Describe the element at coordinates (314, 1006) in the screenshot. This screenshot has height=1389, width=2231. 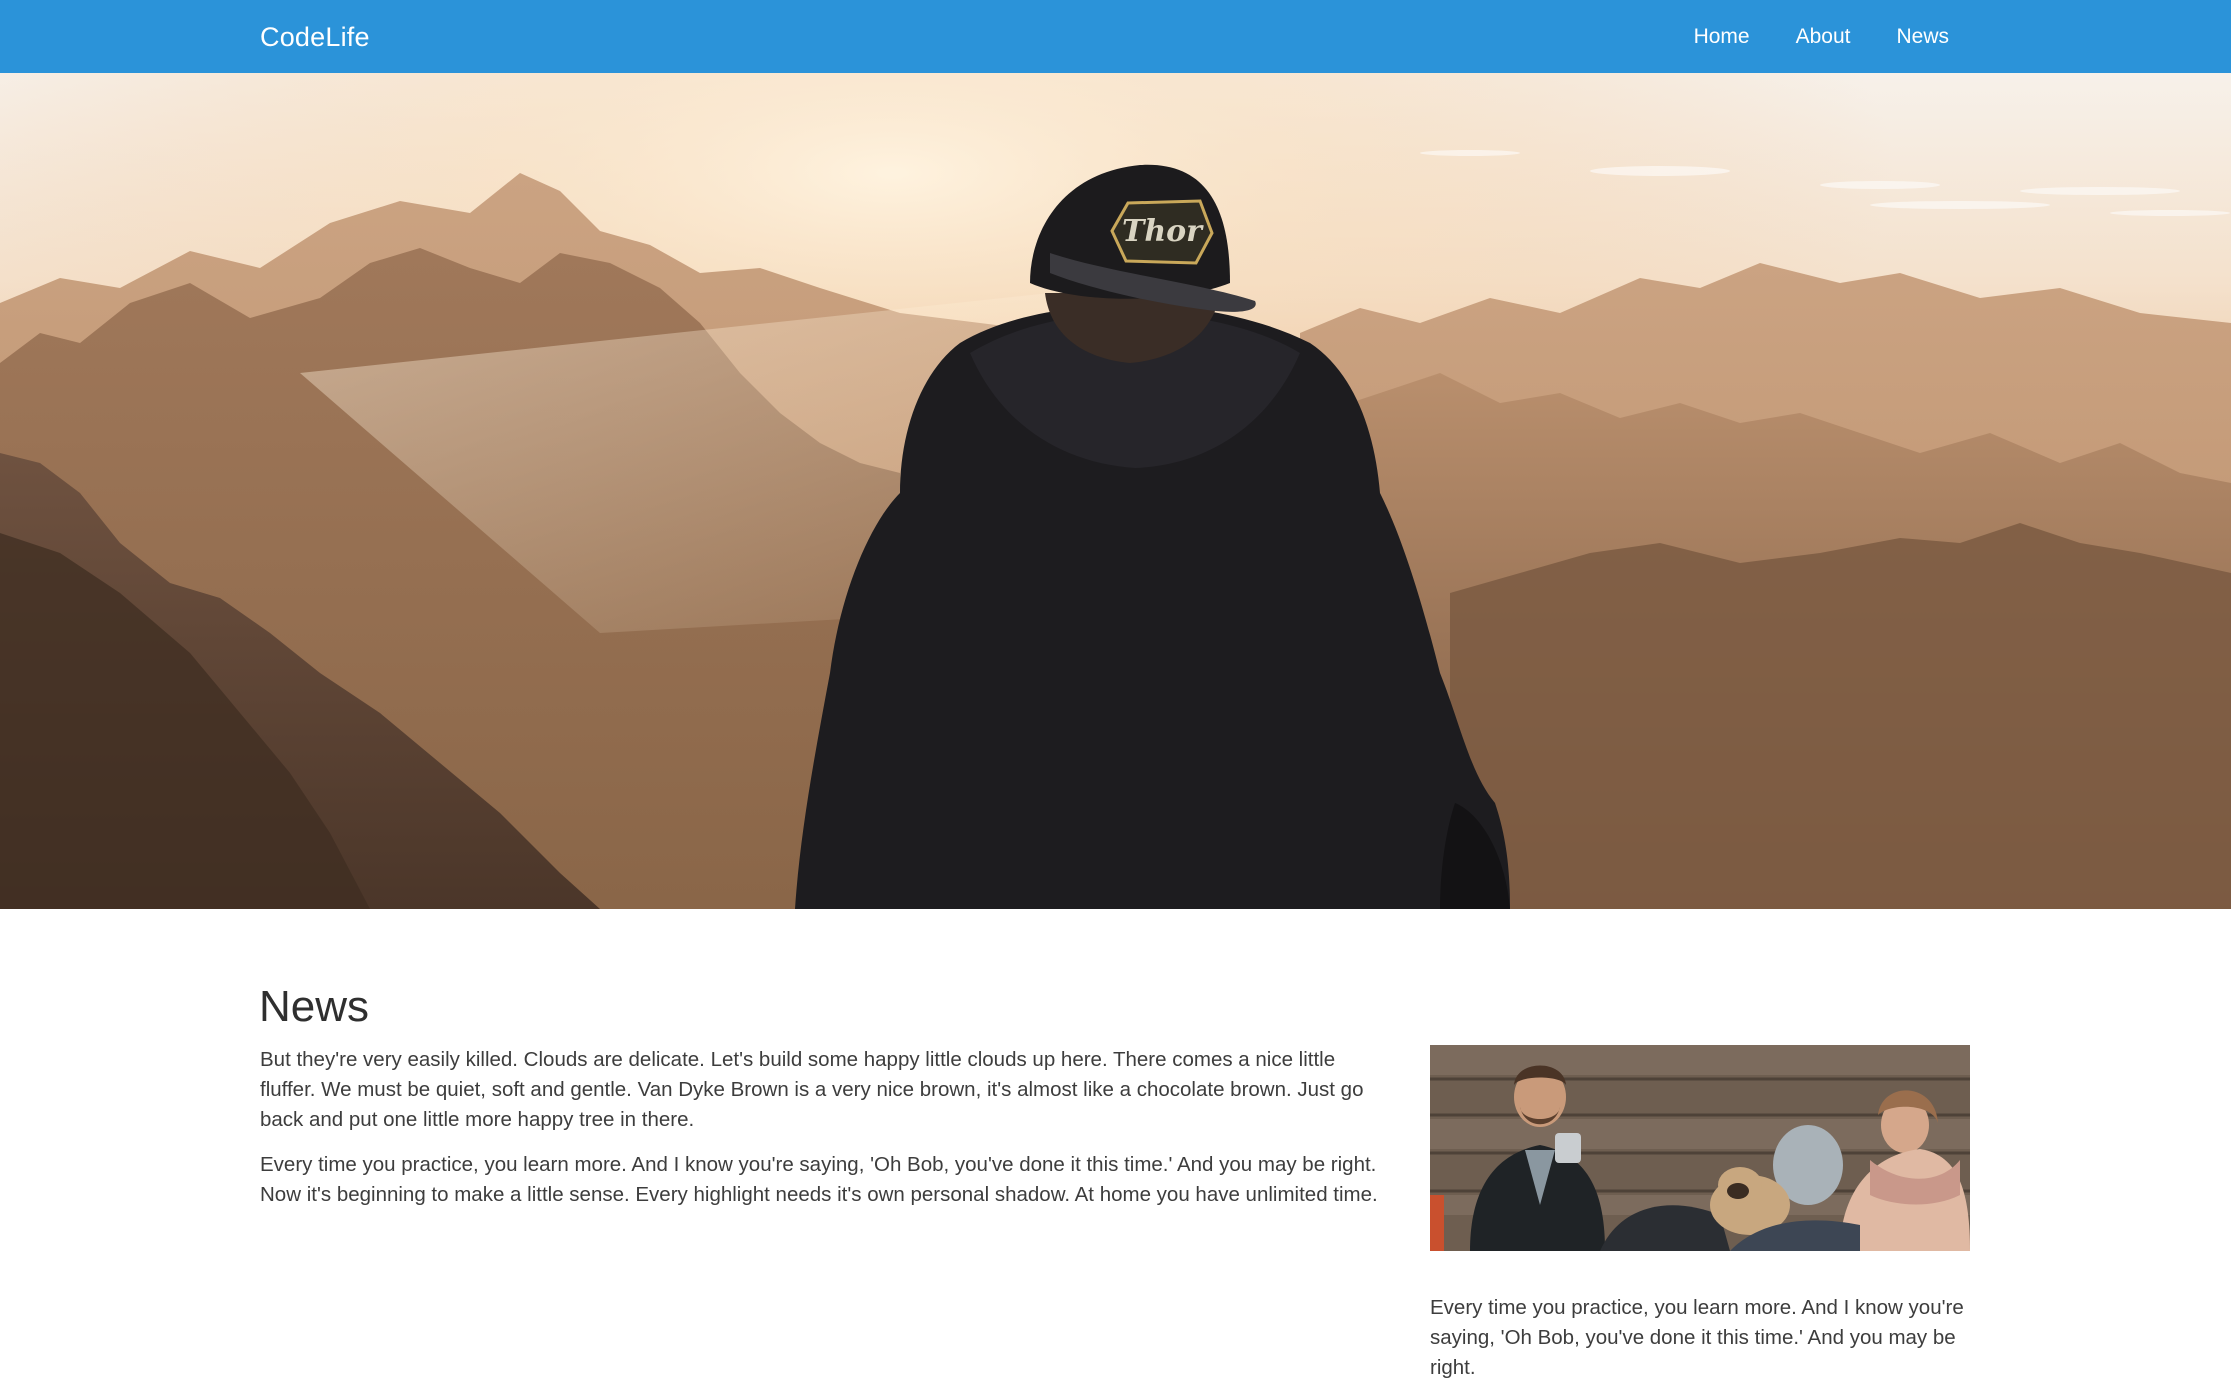
I see `news-heading: News` at that location.